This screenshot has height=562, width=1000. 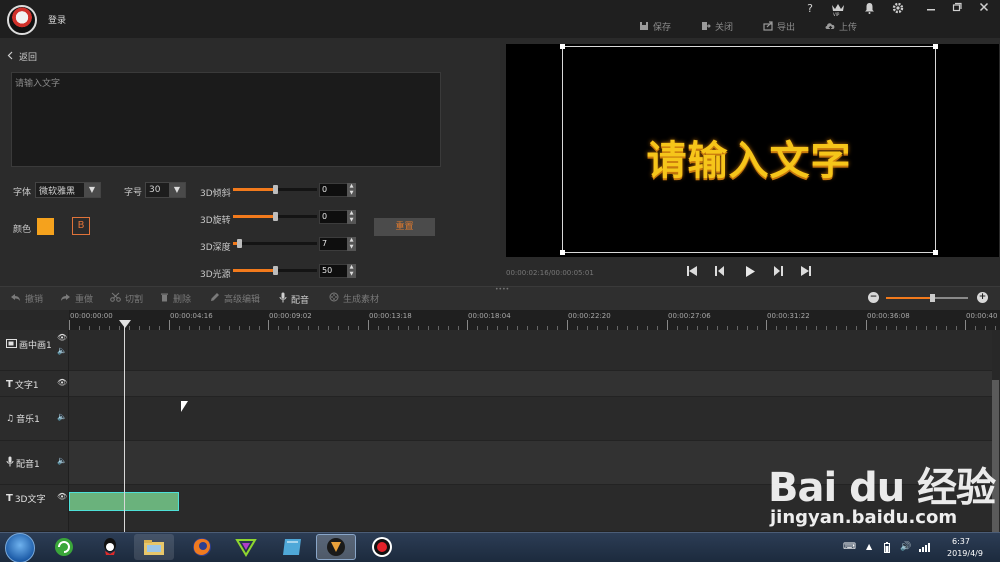 What do you see at coordinates (300, 300) in the screenshot?
I see `dubbing-label: 配音` at bounding box center [300, 300].